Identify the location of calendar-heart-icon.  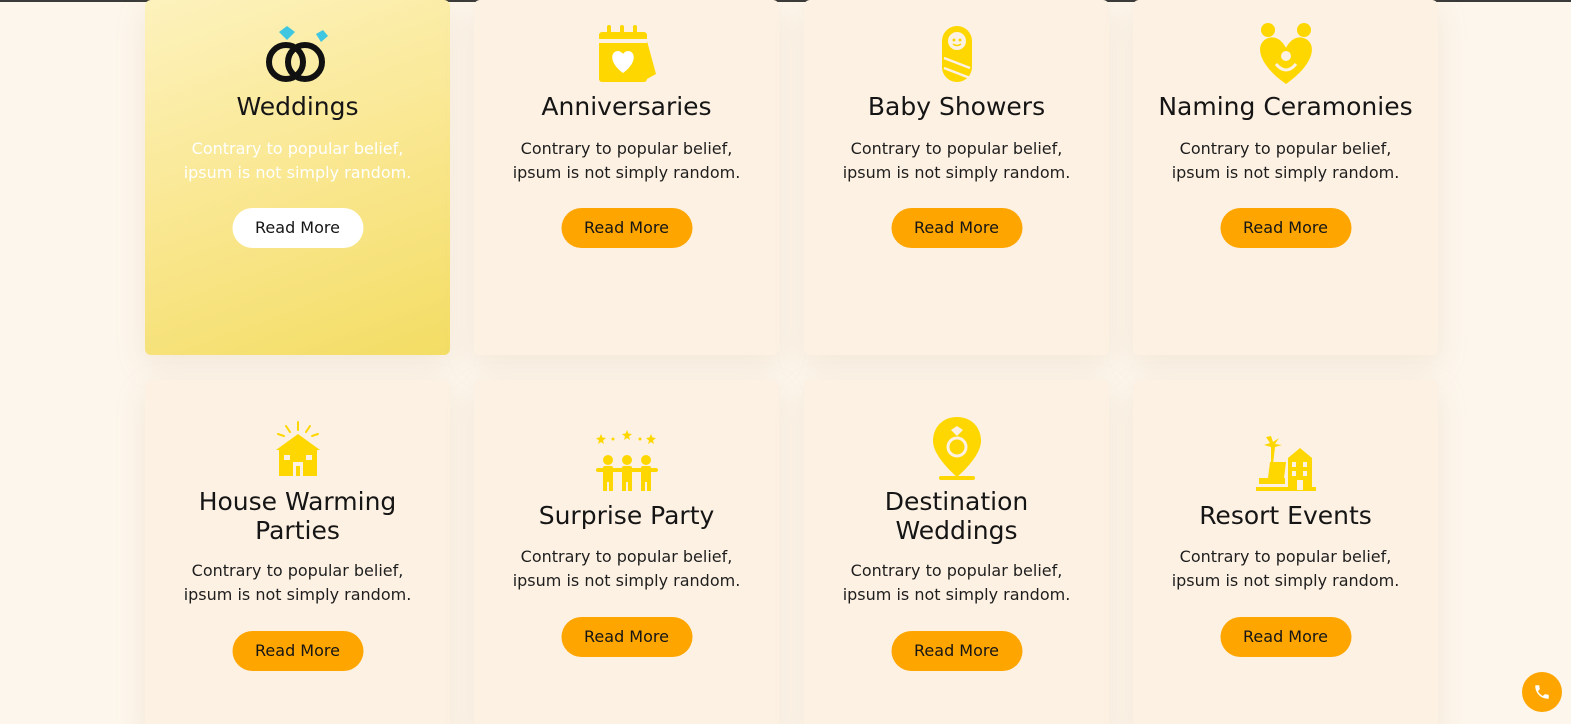
(627, 53).